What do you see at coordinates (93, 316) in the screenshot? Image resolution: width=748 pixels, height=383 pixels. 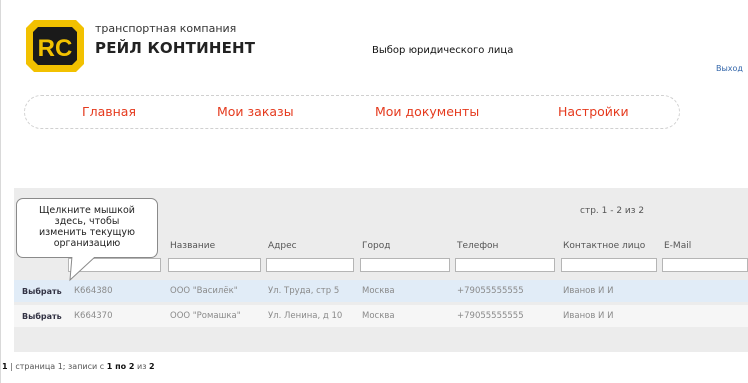 I see `cell-code: К664370` at bounding box center [93, 316].